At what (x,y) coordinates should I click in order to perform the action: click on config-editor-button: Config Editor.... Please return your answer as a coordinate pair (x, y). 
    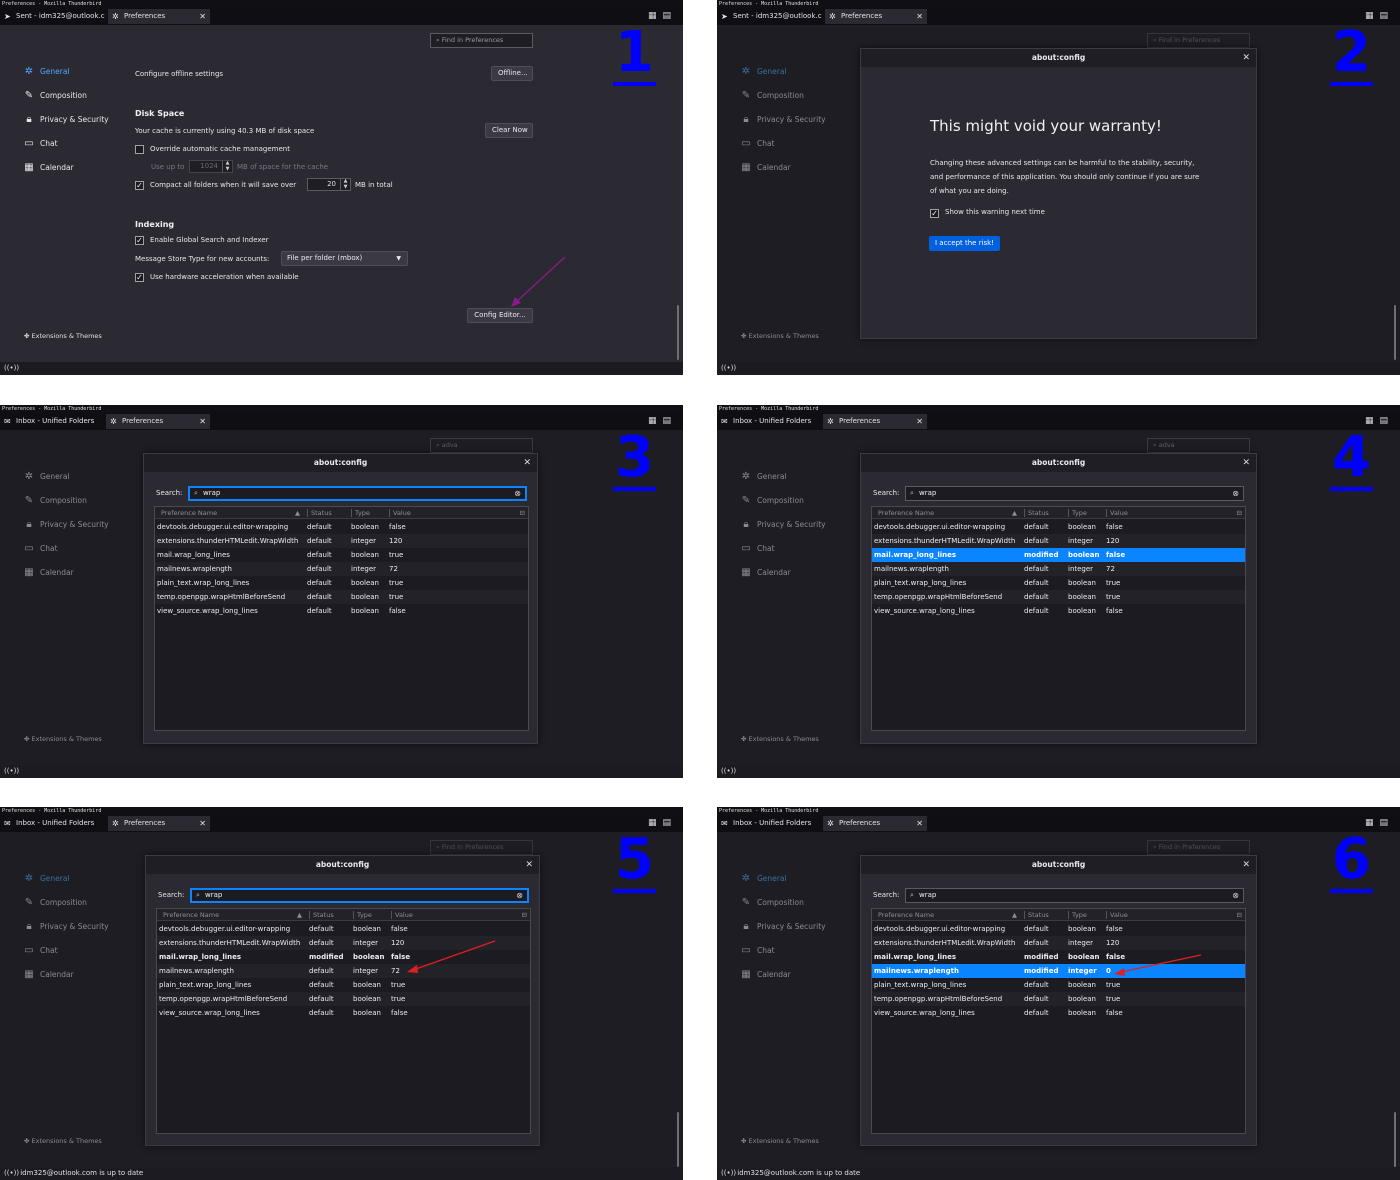
    Looking at the image, I should click on (500, 315).